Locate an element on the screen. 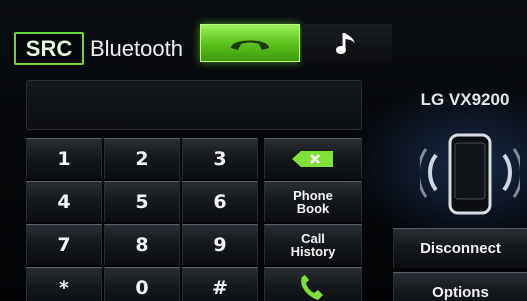 The width and height of the screenshot is (527, 301). call-history-button: Call History is located at coordinates (313, 244).